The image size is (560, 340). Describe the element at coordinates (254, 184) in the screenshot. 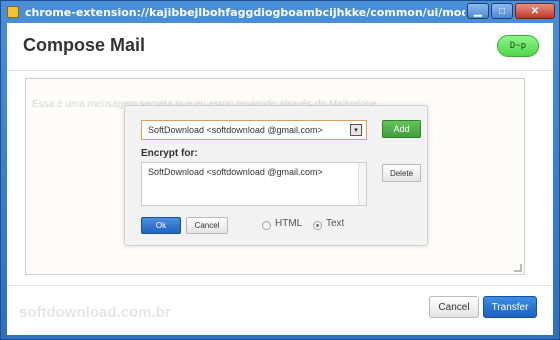

I see `recipient-list: SoftDownload <softdownload @gmail.com>` at that location.